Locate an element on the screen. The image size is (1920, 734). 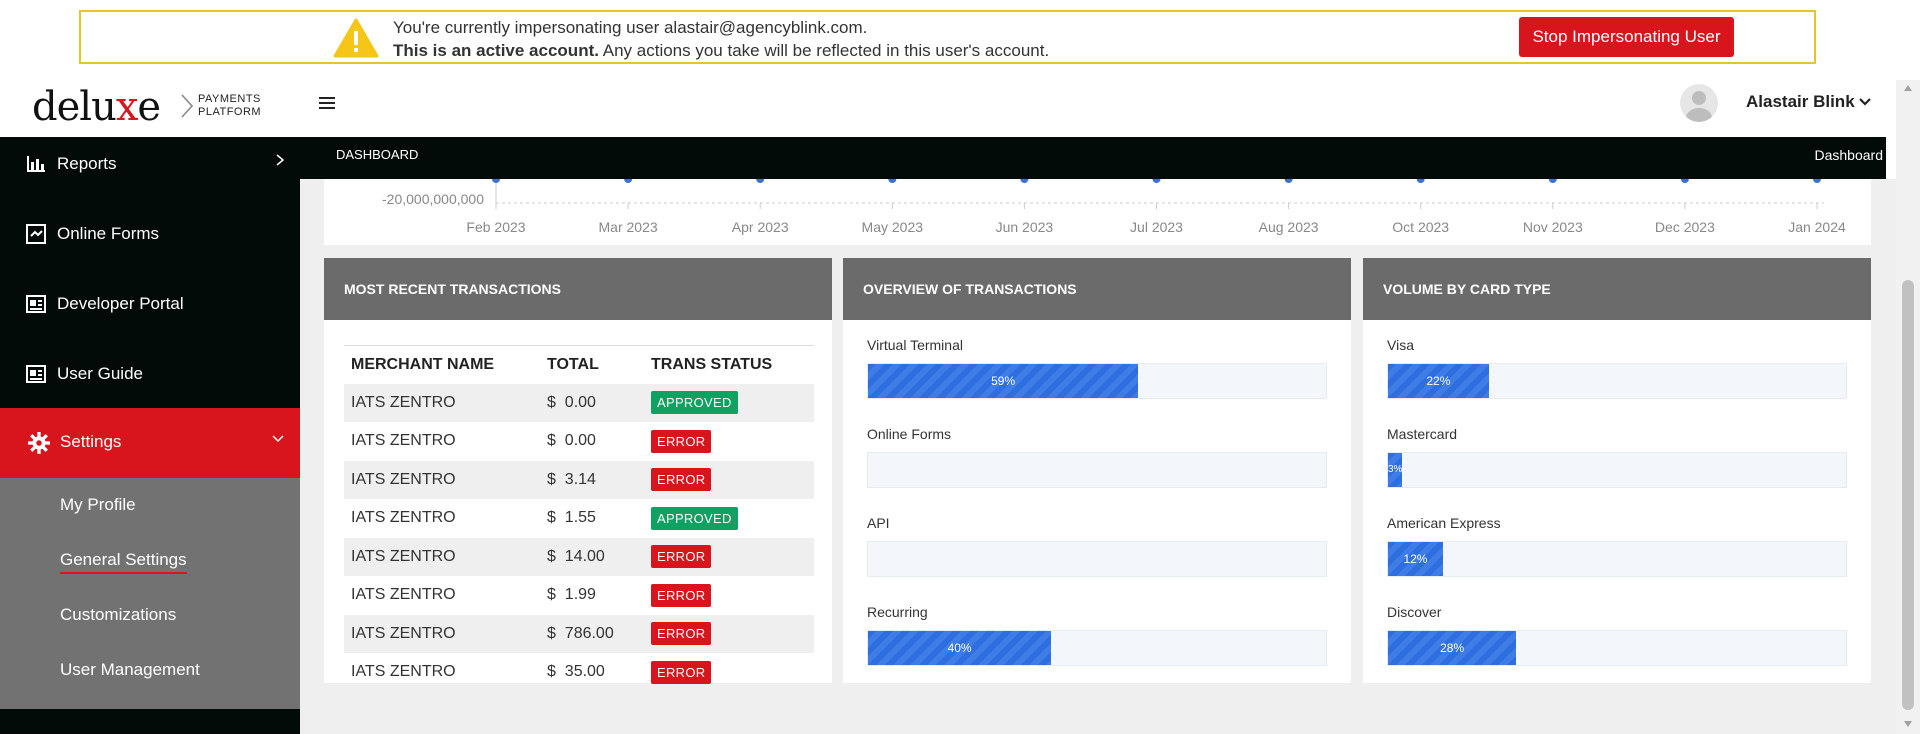
sidebar-item-reports: Reports is located at coordinates (150, 165).